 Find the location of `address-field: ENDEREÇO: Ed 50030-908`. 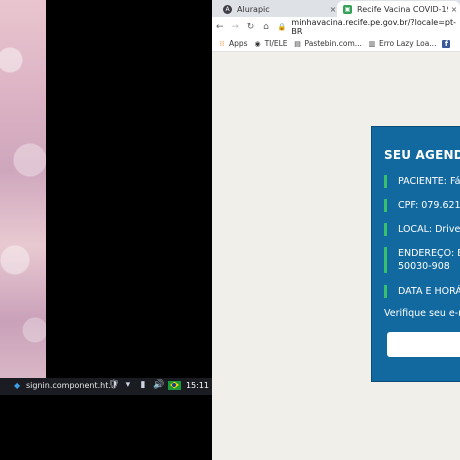

address-field: ENDEREÇO: Ed 50030-908 is located at coordinates (422, 260).